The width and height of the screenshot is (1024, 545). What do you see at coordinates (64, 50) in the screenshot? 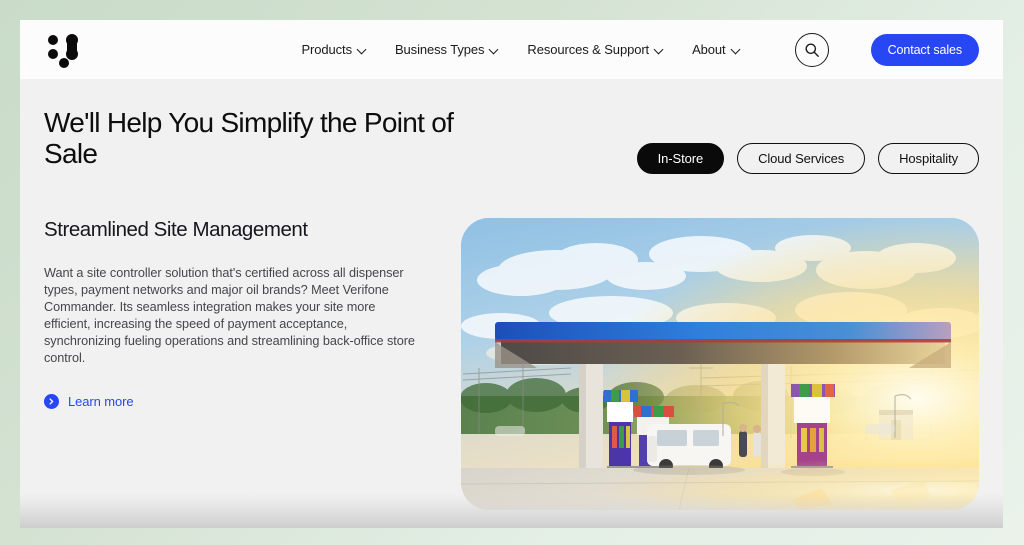
I see `verifone-logo` at bounding box center [64, 50].